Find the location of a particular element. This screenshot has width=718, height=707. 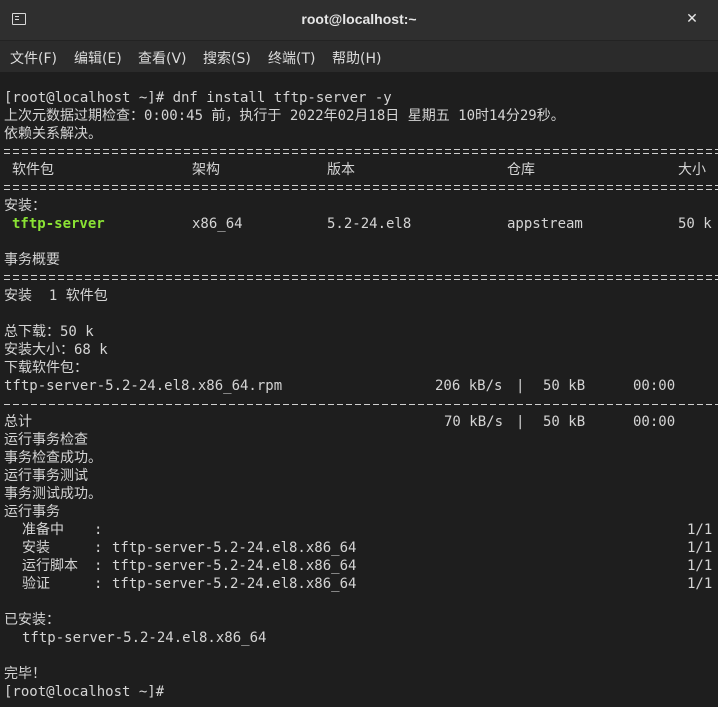

step-label: 验证 is located at coordinates (36, 584).